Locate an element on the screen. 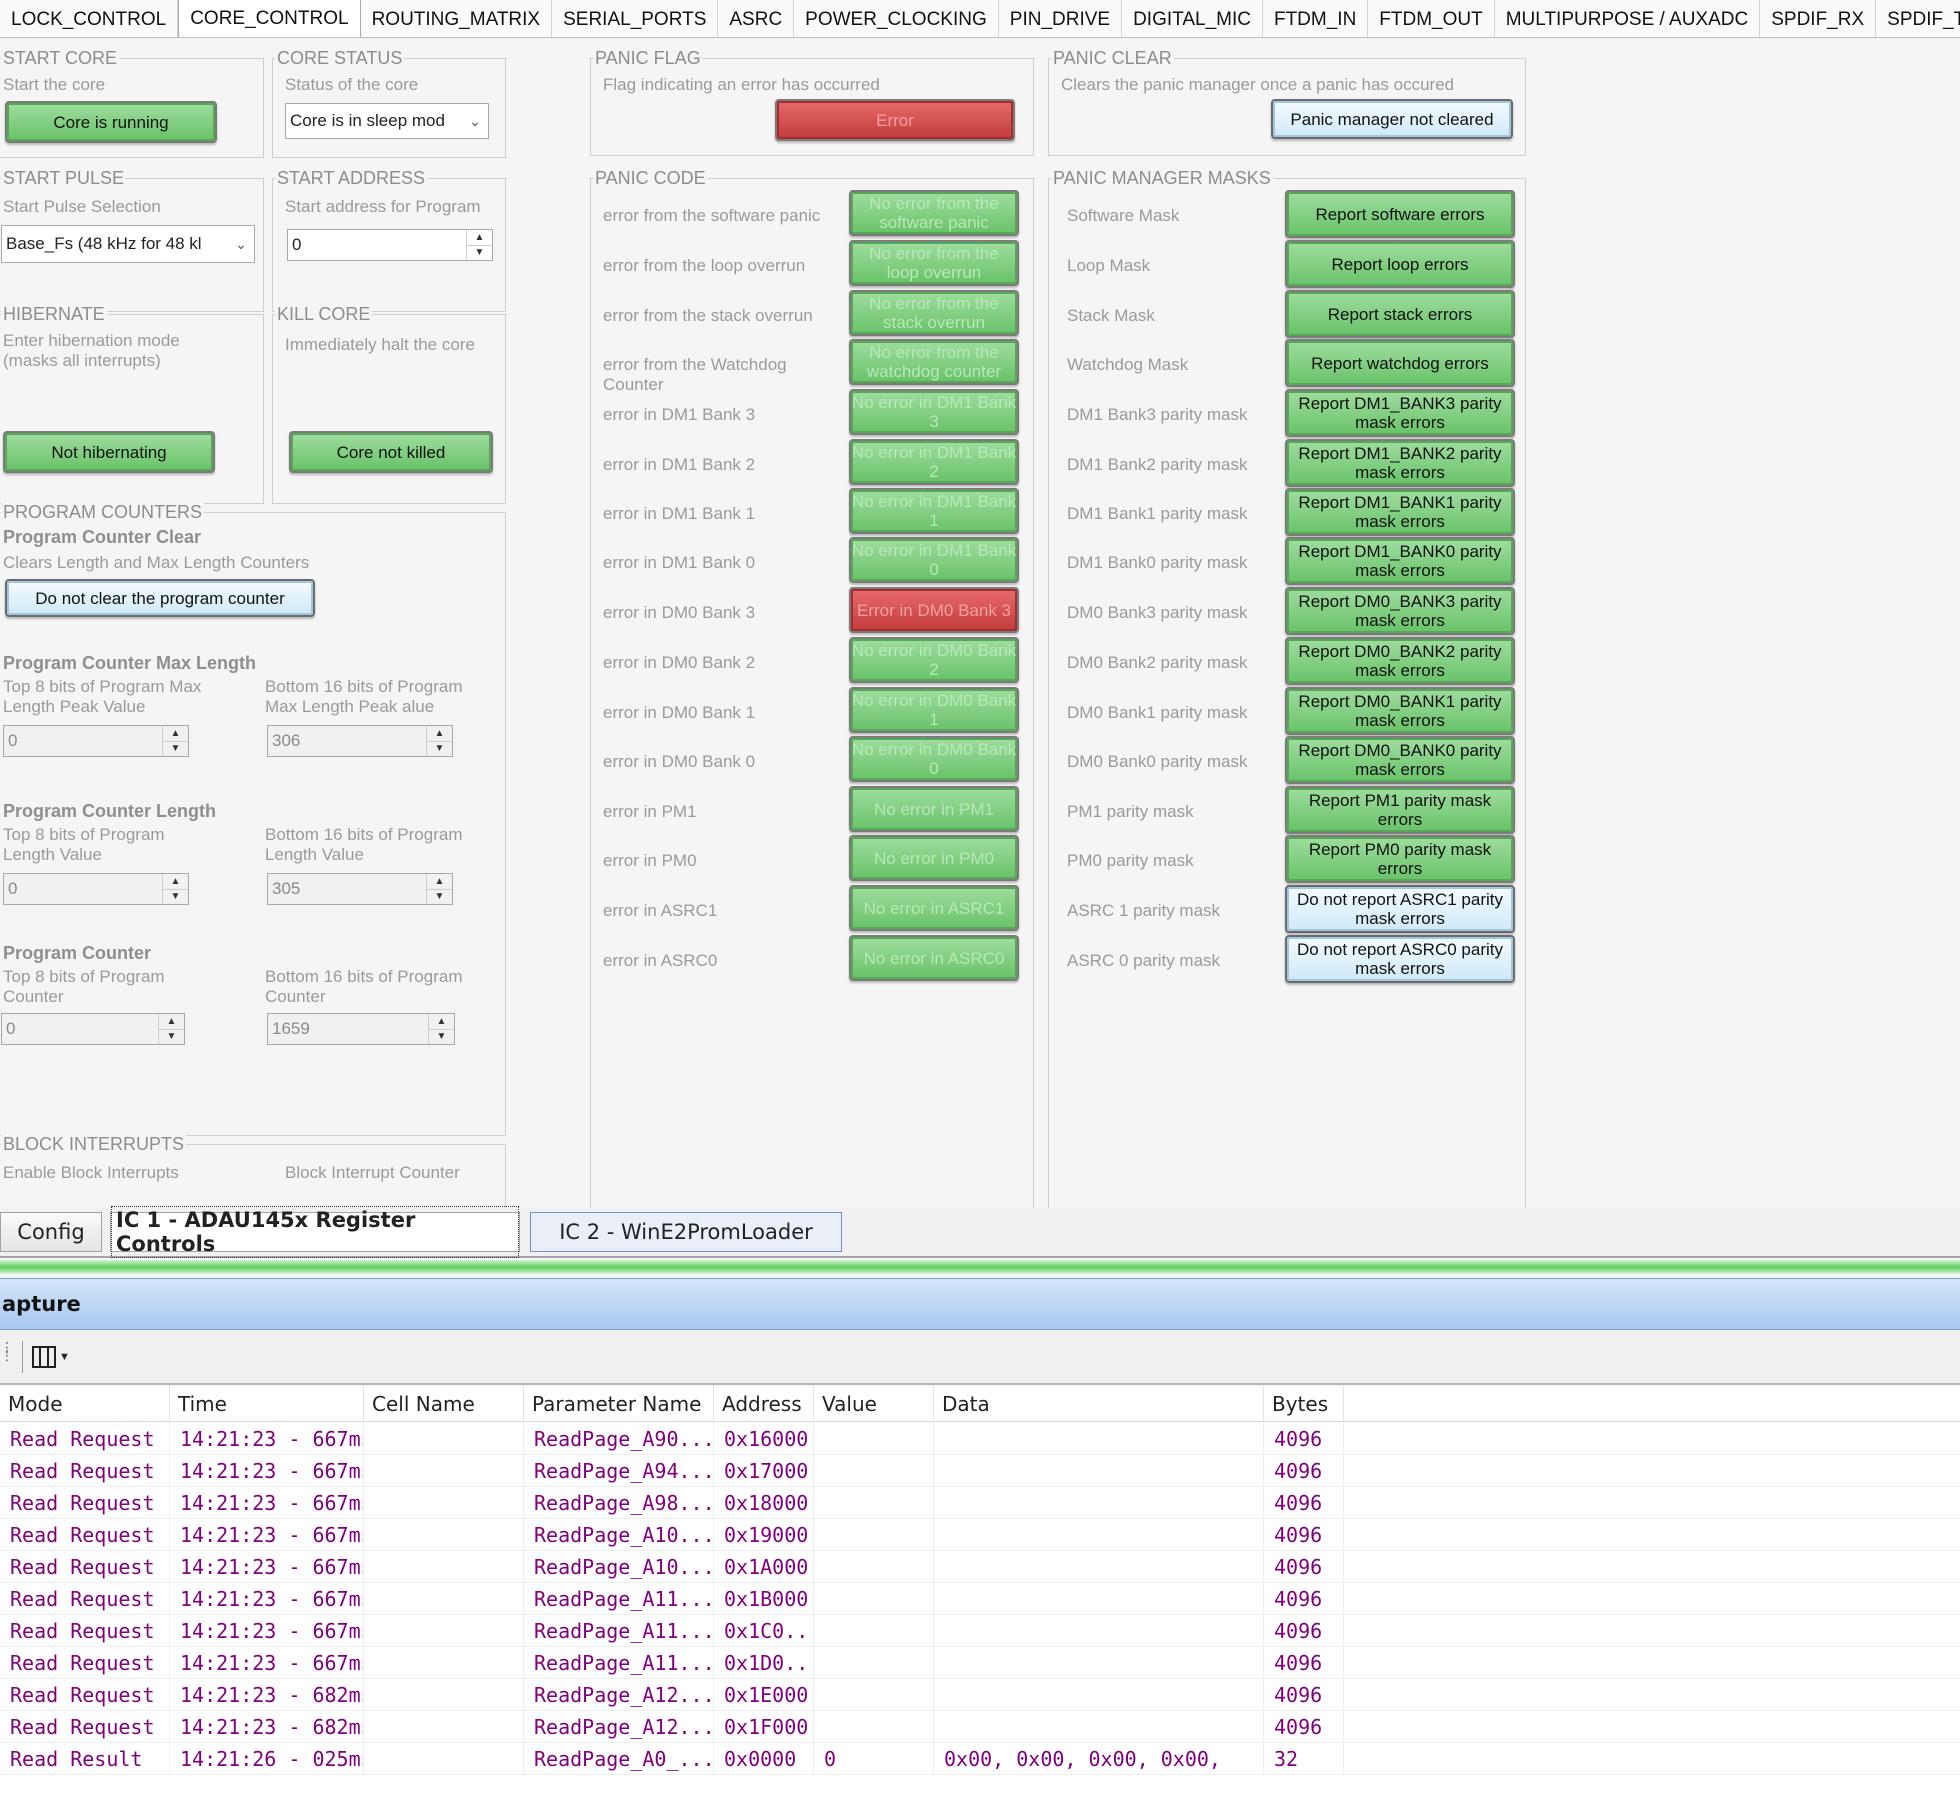 The width and height of the screenshot is (1960, 1796). panic-mask-toggle: Do not report ASRC1 parity mask errors is located at coordinates (1400, 909).